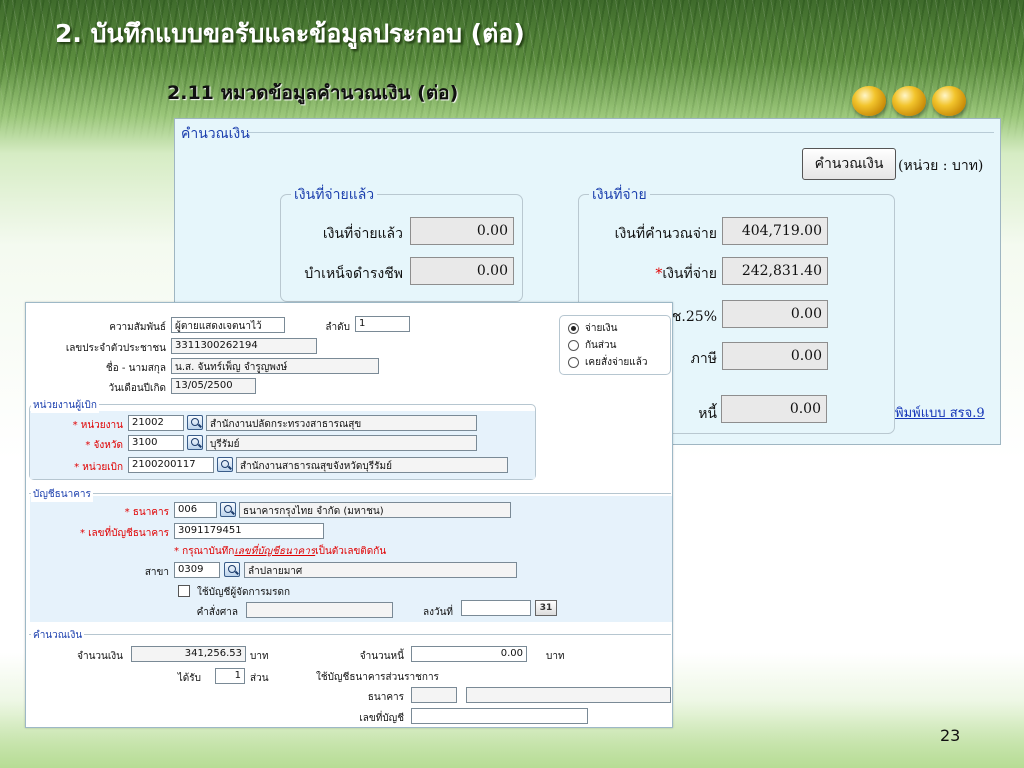  I want to click on relation-field: ผู้ตายแสดงเจตนาไว้, so click(228, 325).